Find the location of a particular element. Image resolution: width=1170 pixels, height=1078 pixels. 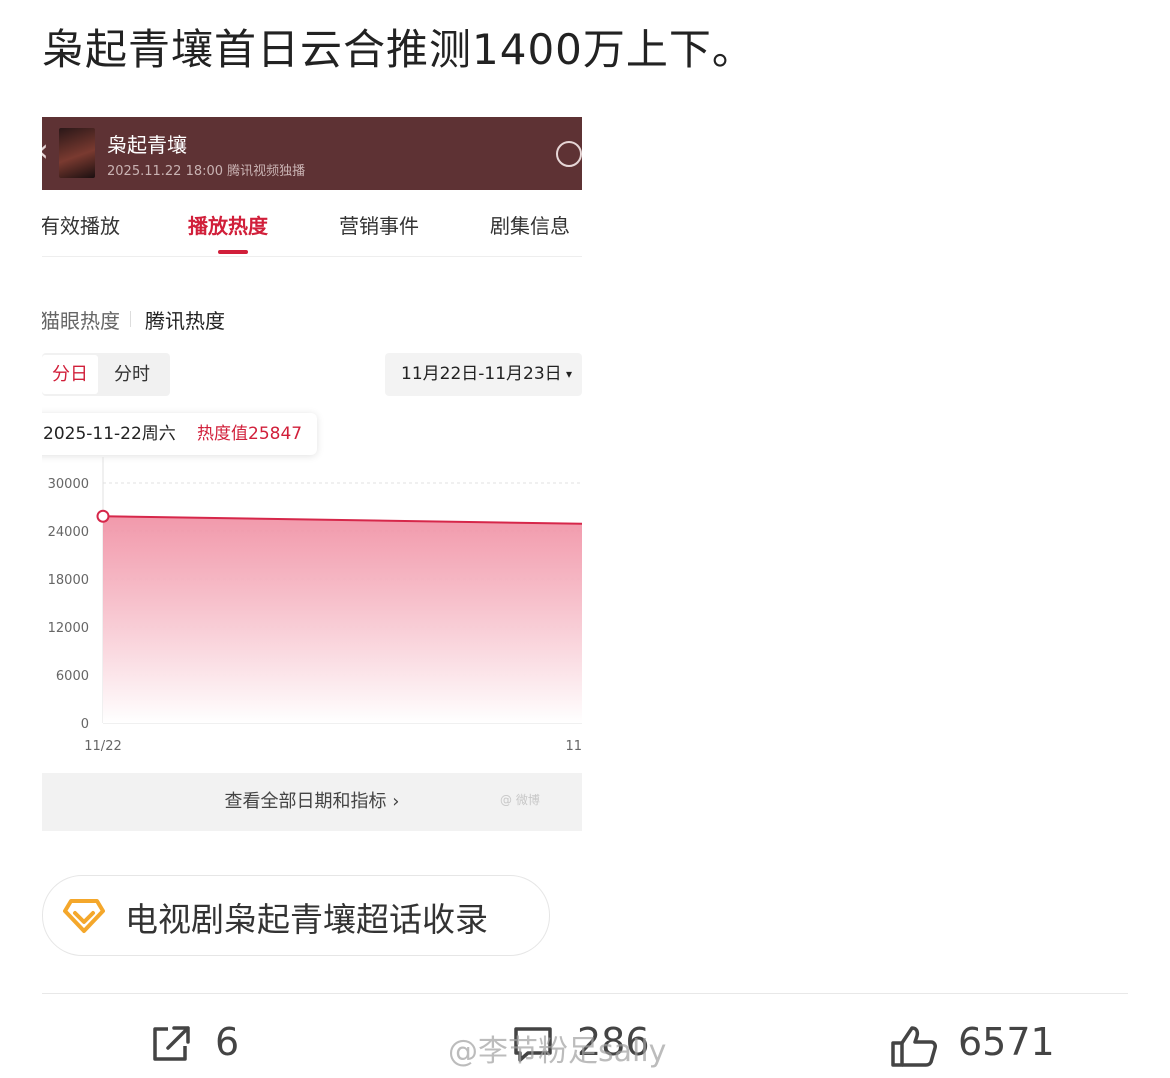

super-topic-label: 电视剧枭起青壤超话收录 is located at coordinates (306, 919).